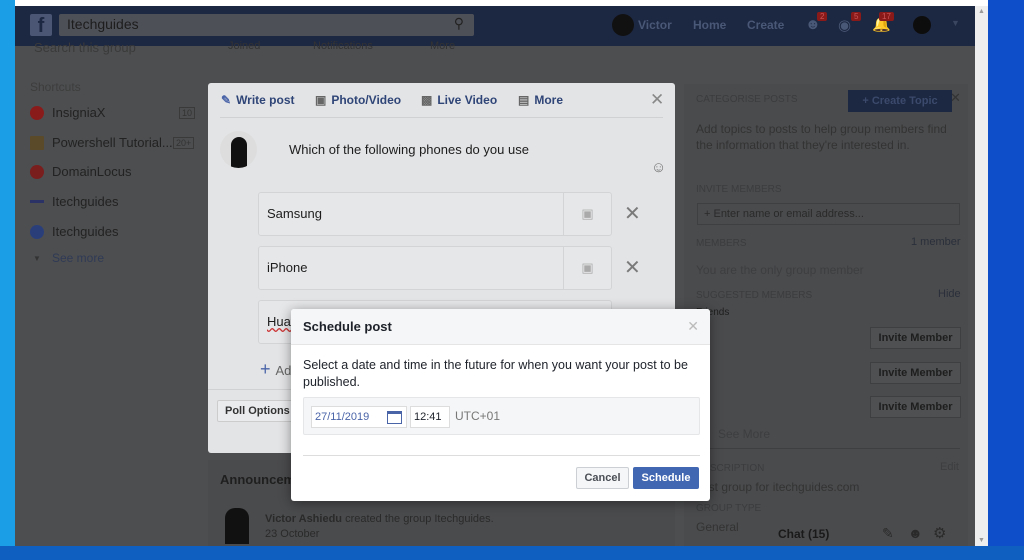  I want to click on edit-link: Edit, so click(949, 467).